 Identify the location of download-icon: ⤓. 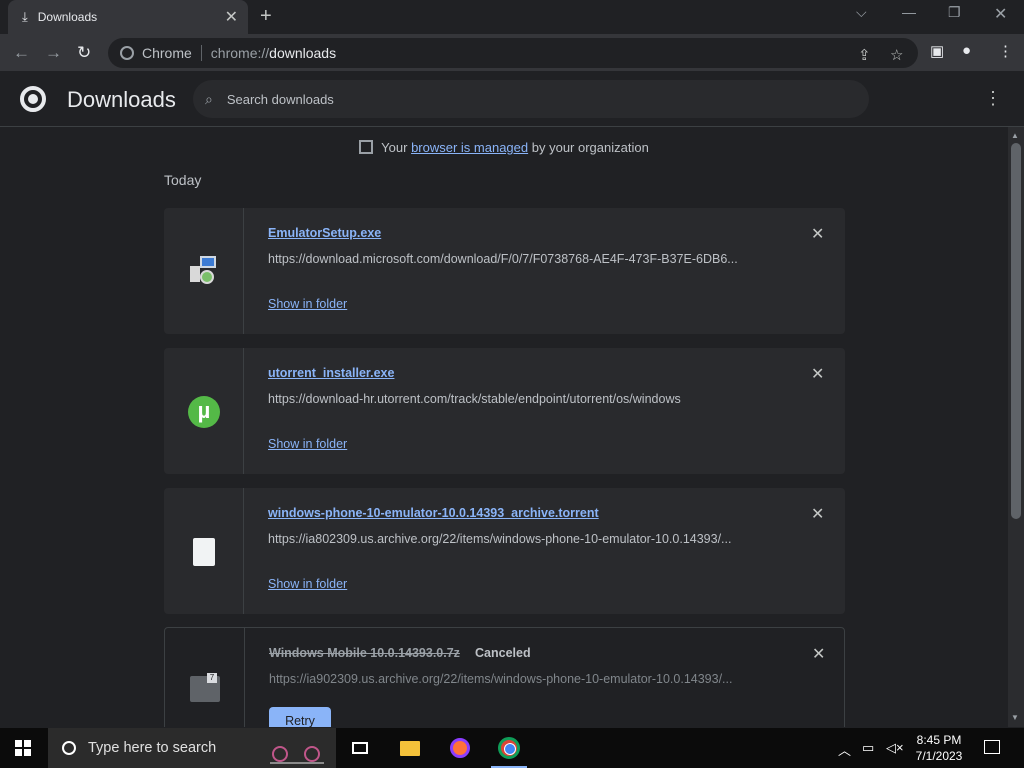
(25, 16).